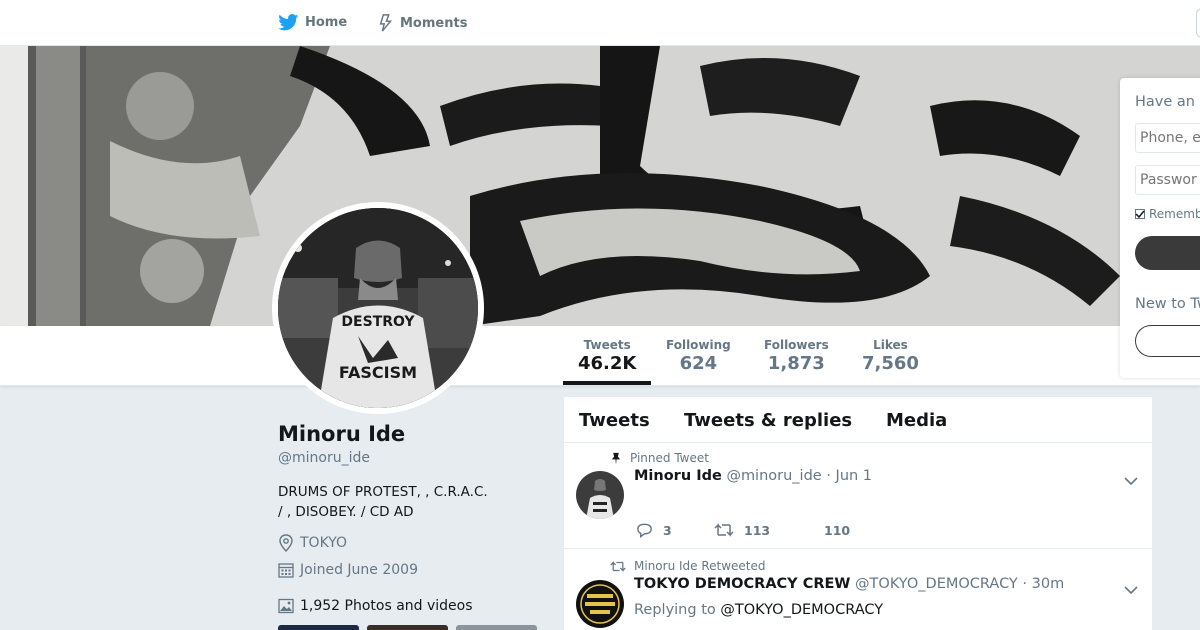  I want to click on lightning-icon, so click(386, 23).